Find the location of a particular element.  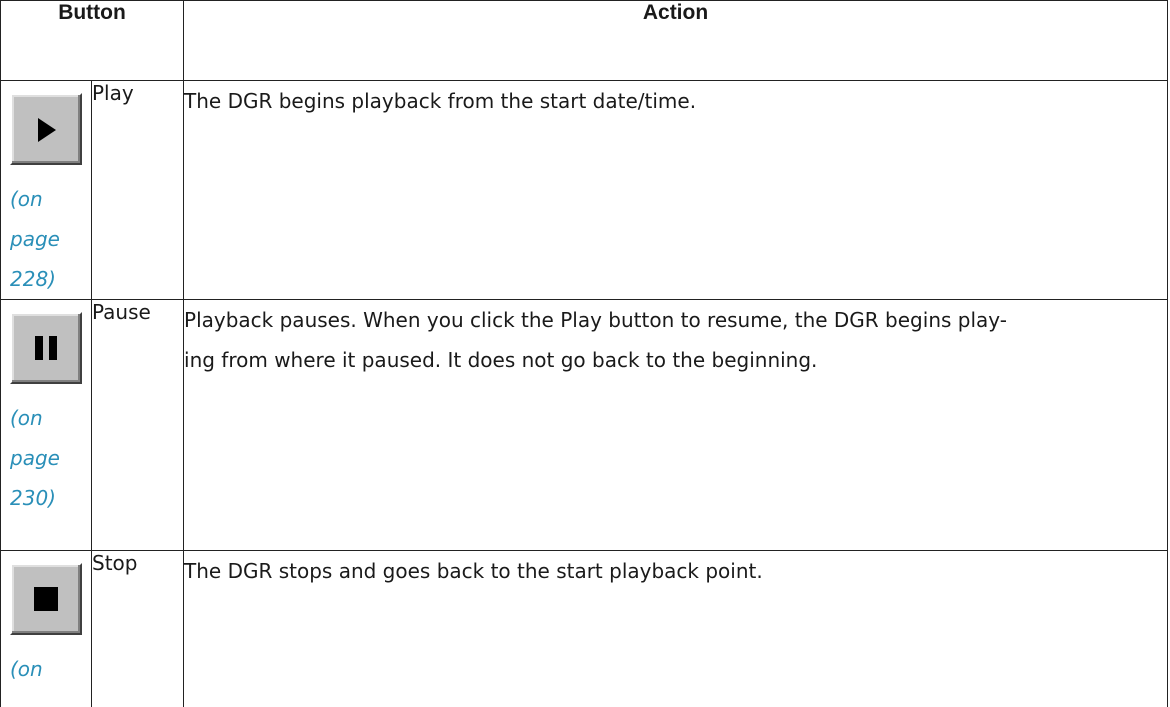

header-action: Action is located at coordinates (676, 40).